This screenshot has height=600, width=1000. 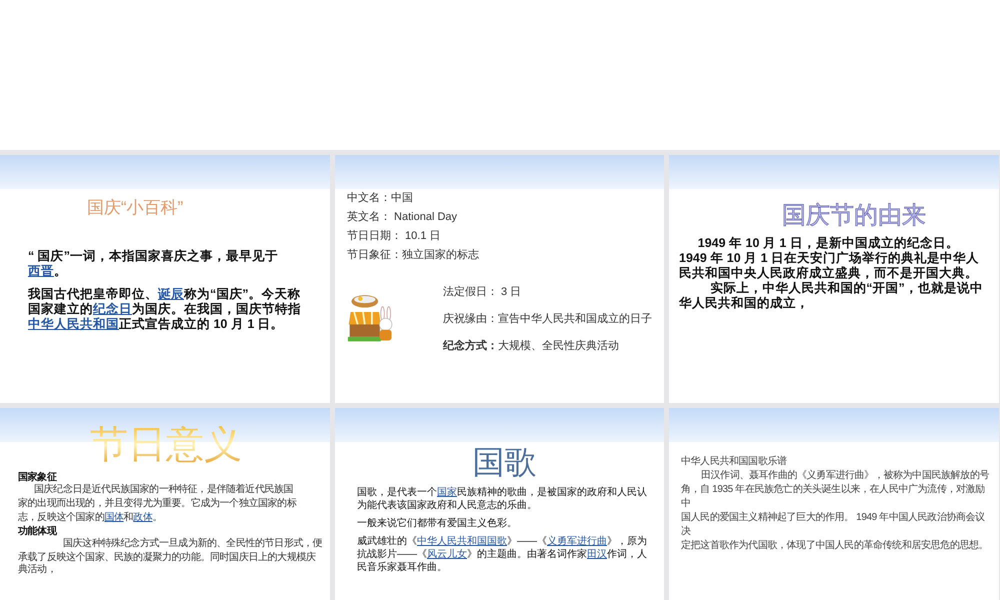 I want to click on text-line: 国庆这种特殊纪念方式一旦成为新的、全民性的节日形式，便, so click(x=193, y=544).